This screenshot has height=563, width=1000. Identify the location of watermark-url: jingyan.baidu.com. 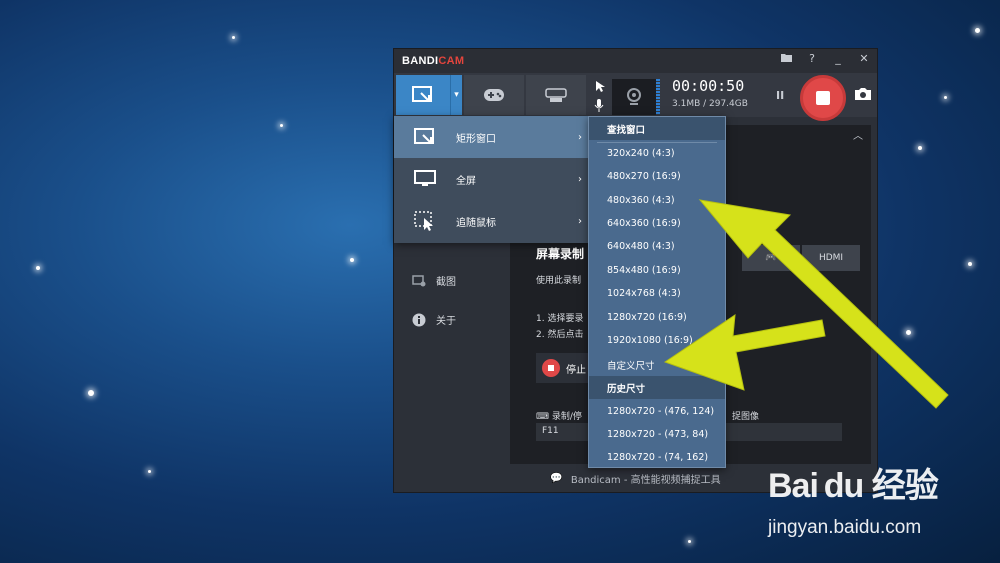
(845, 527).